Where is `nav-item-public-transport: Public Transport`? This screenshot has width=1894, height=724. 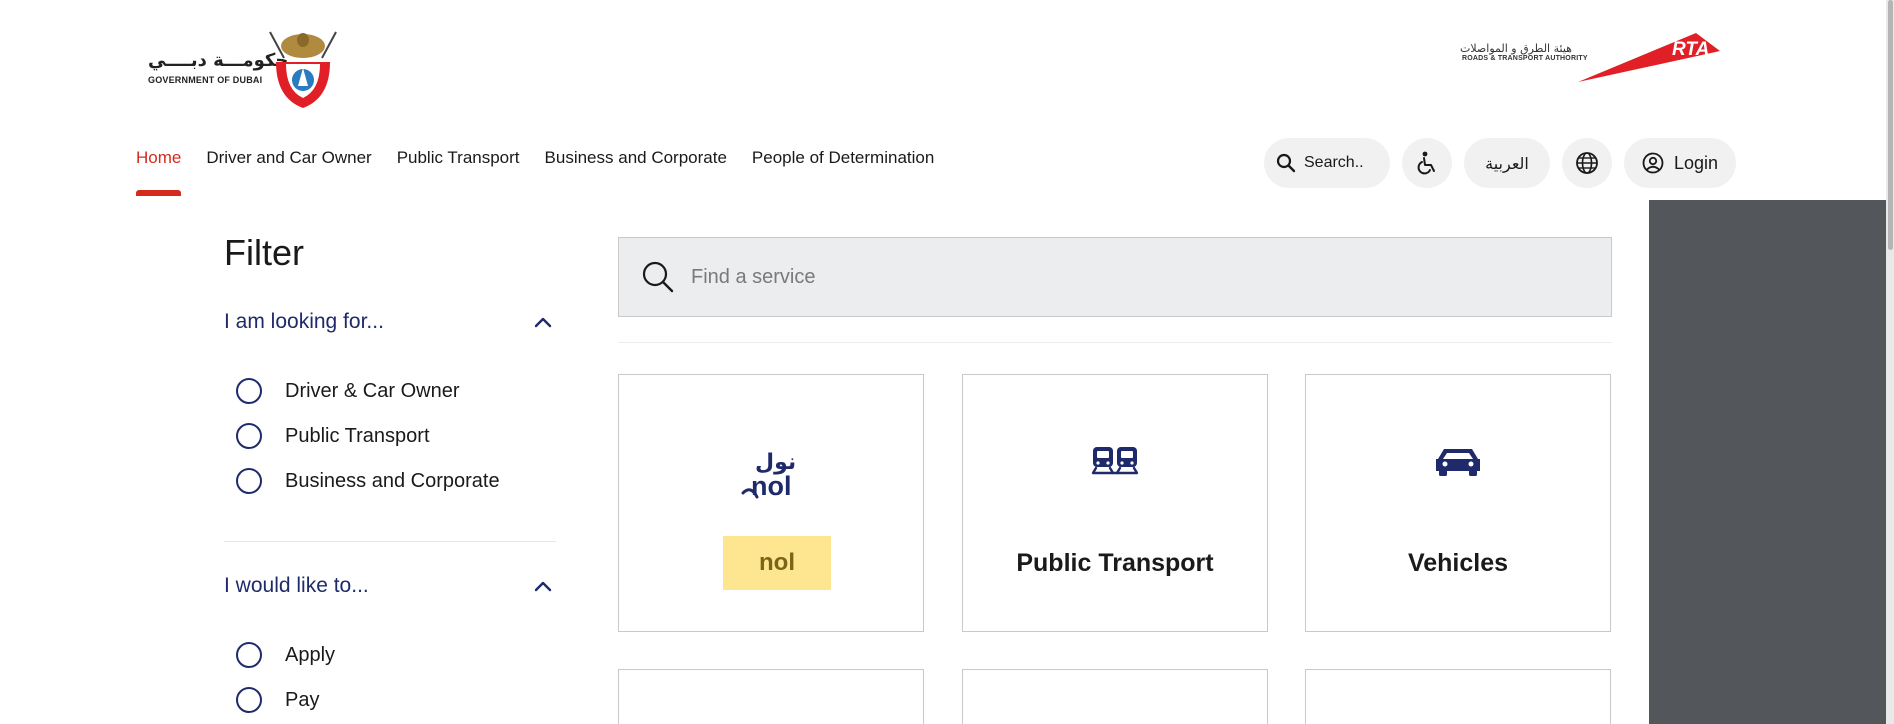 nav-item-public-transport: Public Transport is located at coordinates (458, 172).